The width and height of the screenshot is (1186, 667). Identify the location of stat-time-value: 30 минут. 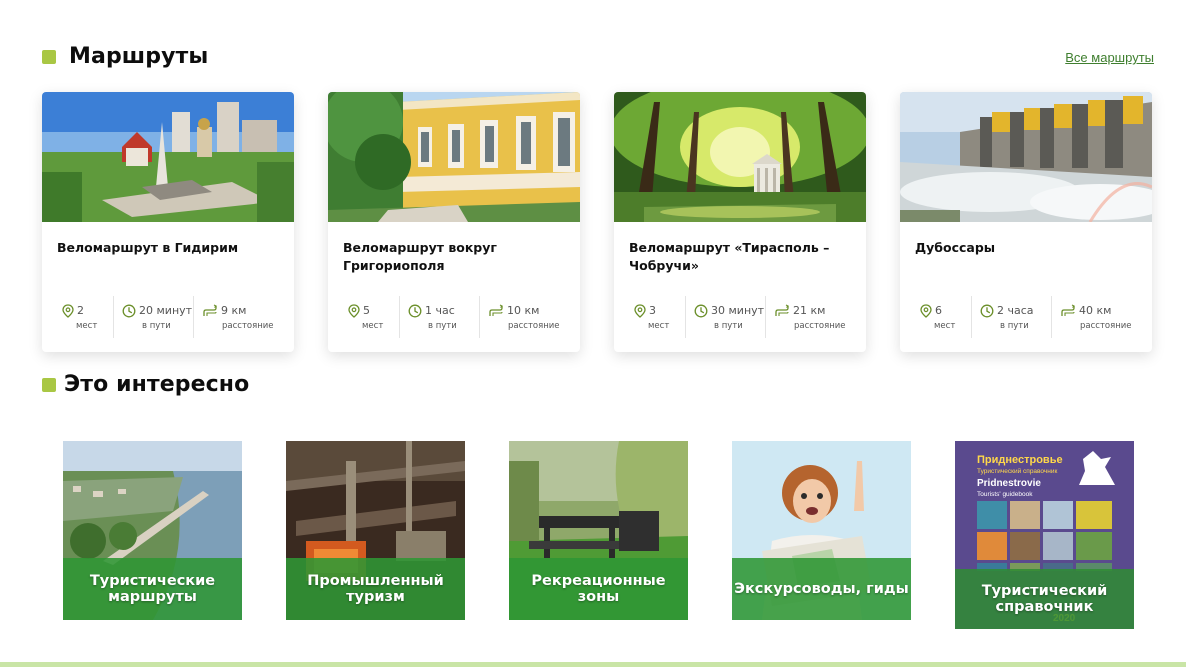
(738, 310).